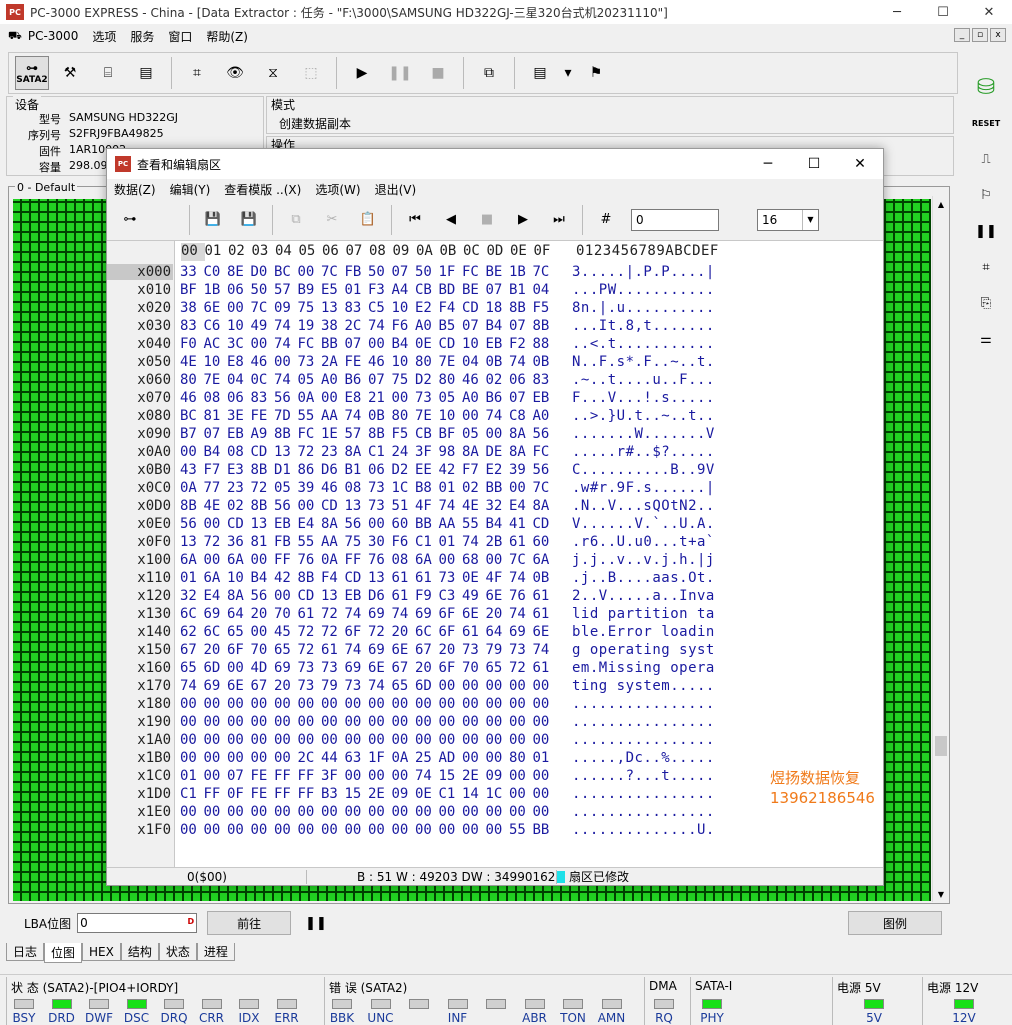 The width and height of the screenshot is (1012, 1025). What do you see at coordinates (404, 758) in the screenshot?
I see `hex-byte: 0A` at bounding box center [404, 758].